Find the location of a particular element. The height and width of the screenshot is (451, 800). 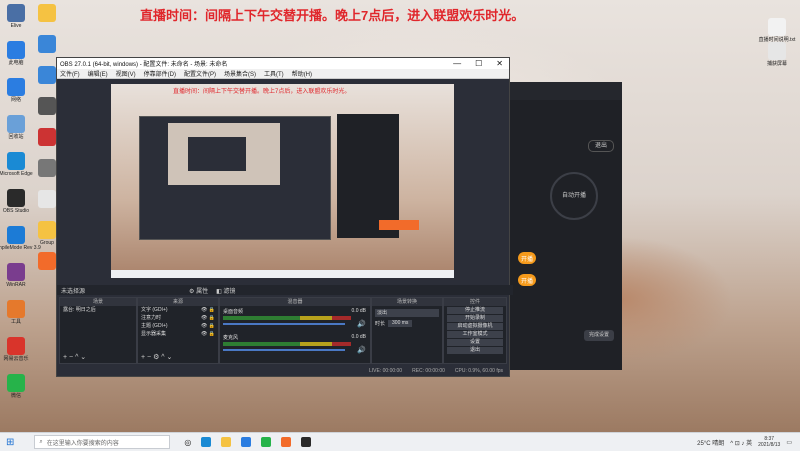

recycle-bin-icon is located at coordinates (16, 124).